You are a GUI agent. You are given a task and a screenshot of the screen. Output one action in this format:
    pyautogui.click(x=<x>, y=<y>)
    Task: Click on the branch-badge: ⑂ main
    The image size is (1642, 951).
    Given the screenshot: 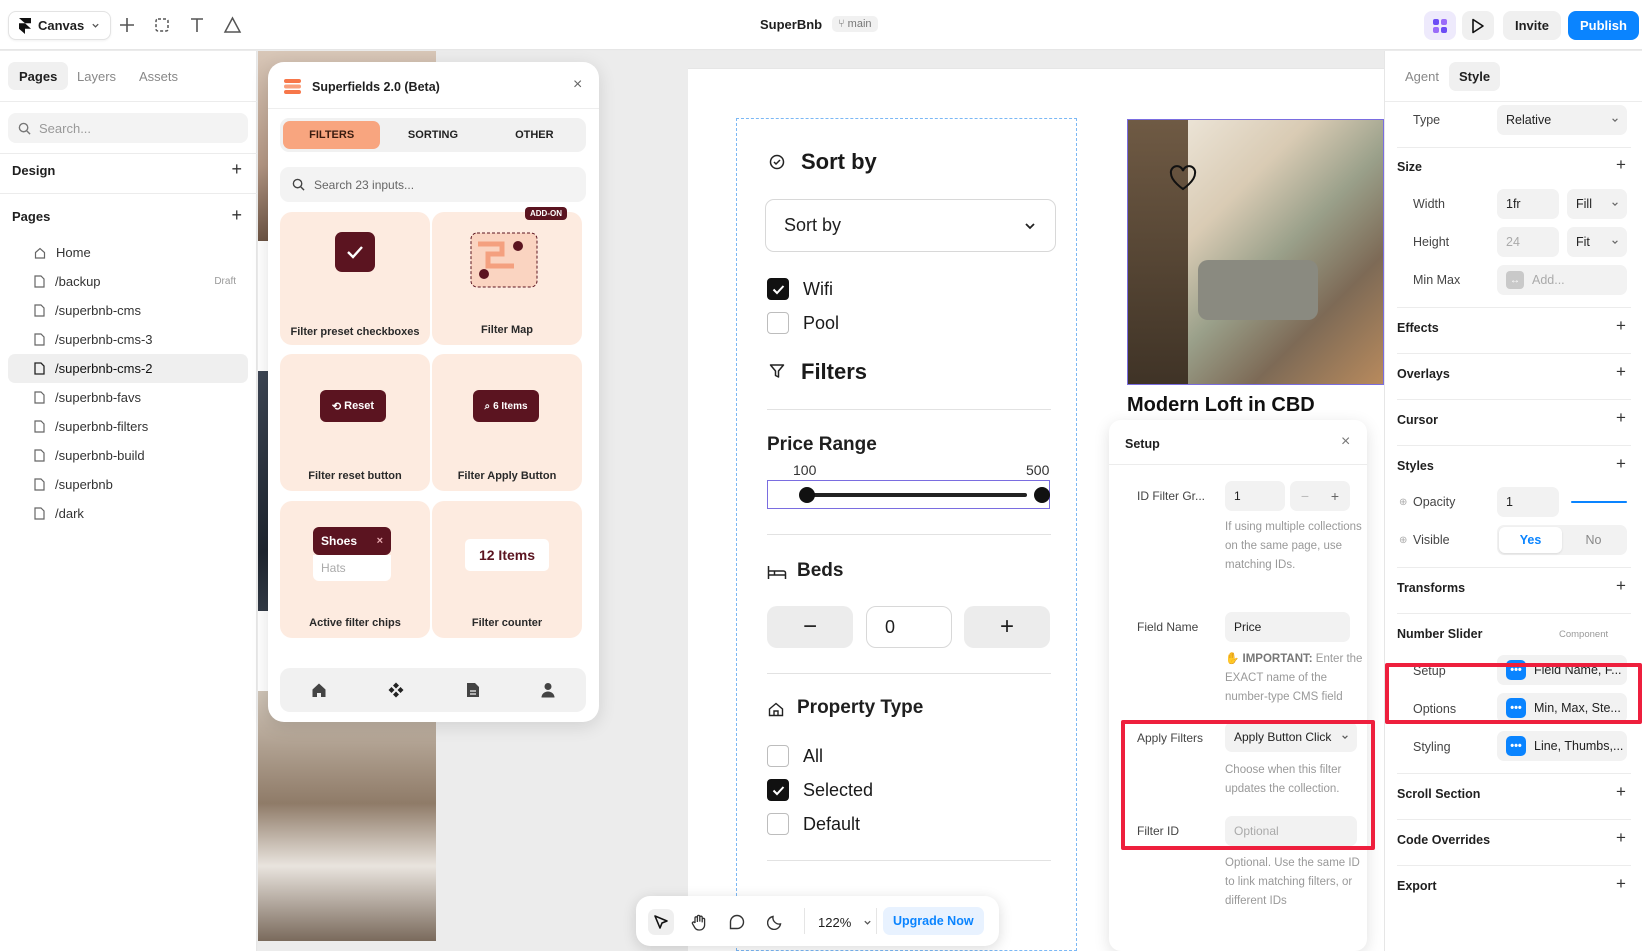 What is the action you would take?
    pyautogui.click(x=855, y=24)
    